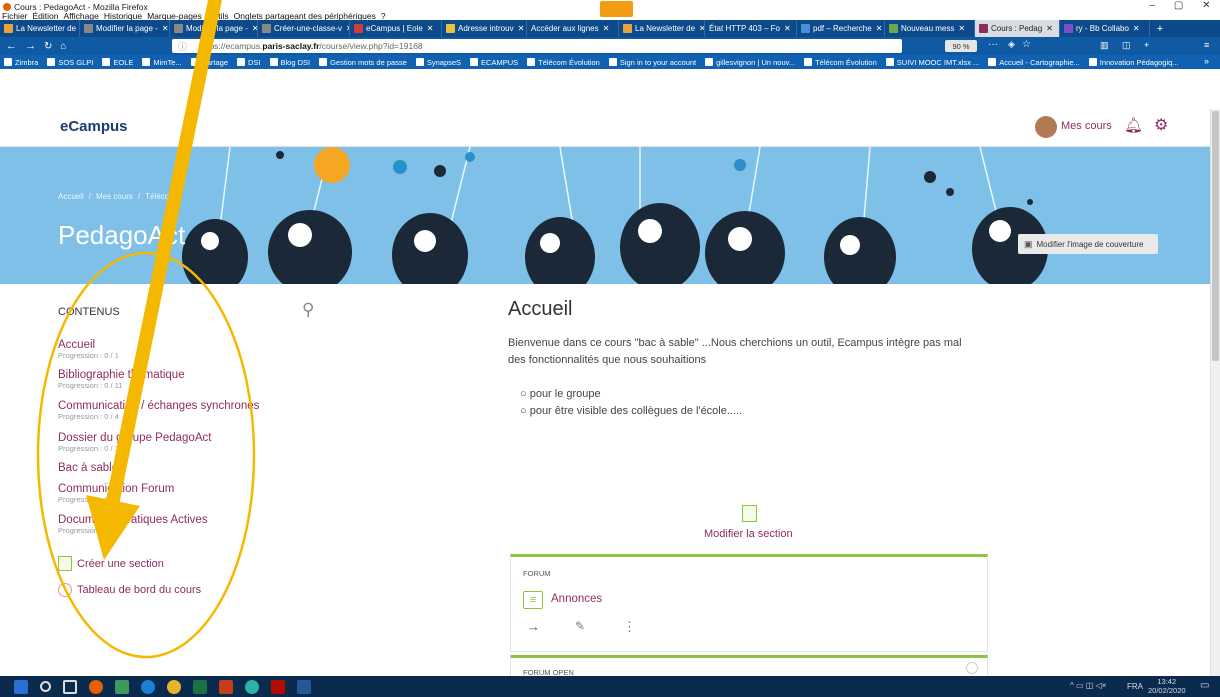  What do you see at coordinates (125, 28) in the screenshot?
I see `tab-2: Modifier la page - ✕` at bounding box center [125, 28].